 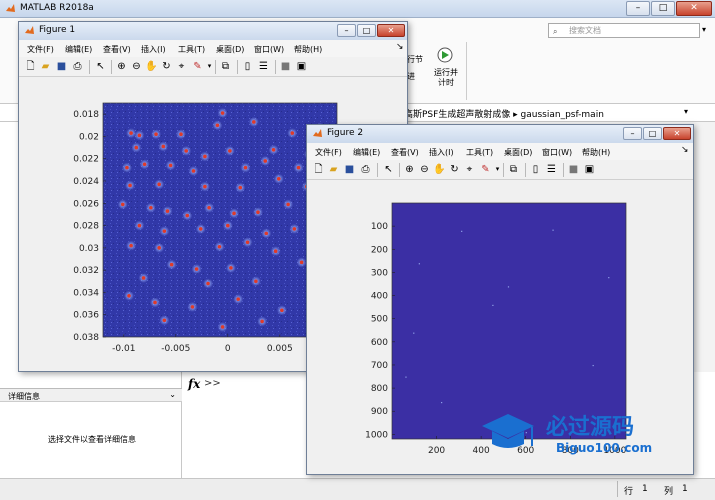 What do you see at coordinates (213, 67) in the screenshot?
I see `figure-1-toolbar: 🗋 ▰ ■ ⎙ ↖ ⊕ ⊖ ✋ ↻ ⌖ ✎ ▾ ⧉ ▯ ☰ ■ ▣` at bounding box center [213, 67].